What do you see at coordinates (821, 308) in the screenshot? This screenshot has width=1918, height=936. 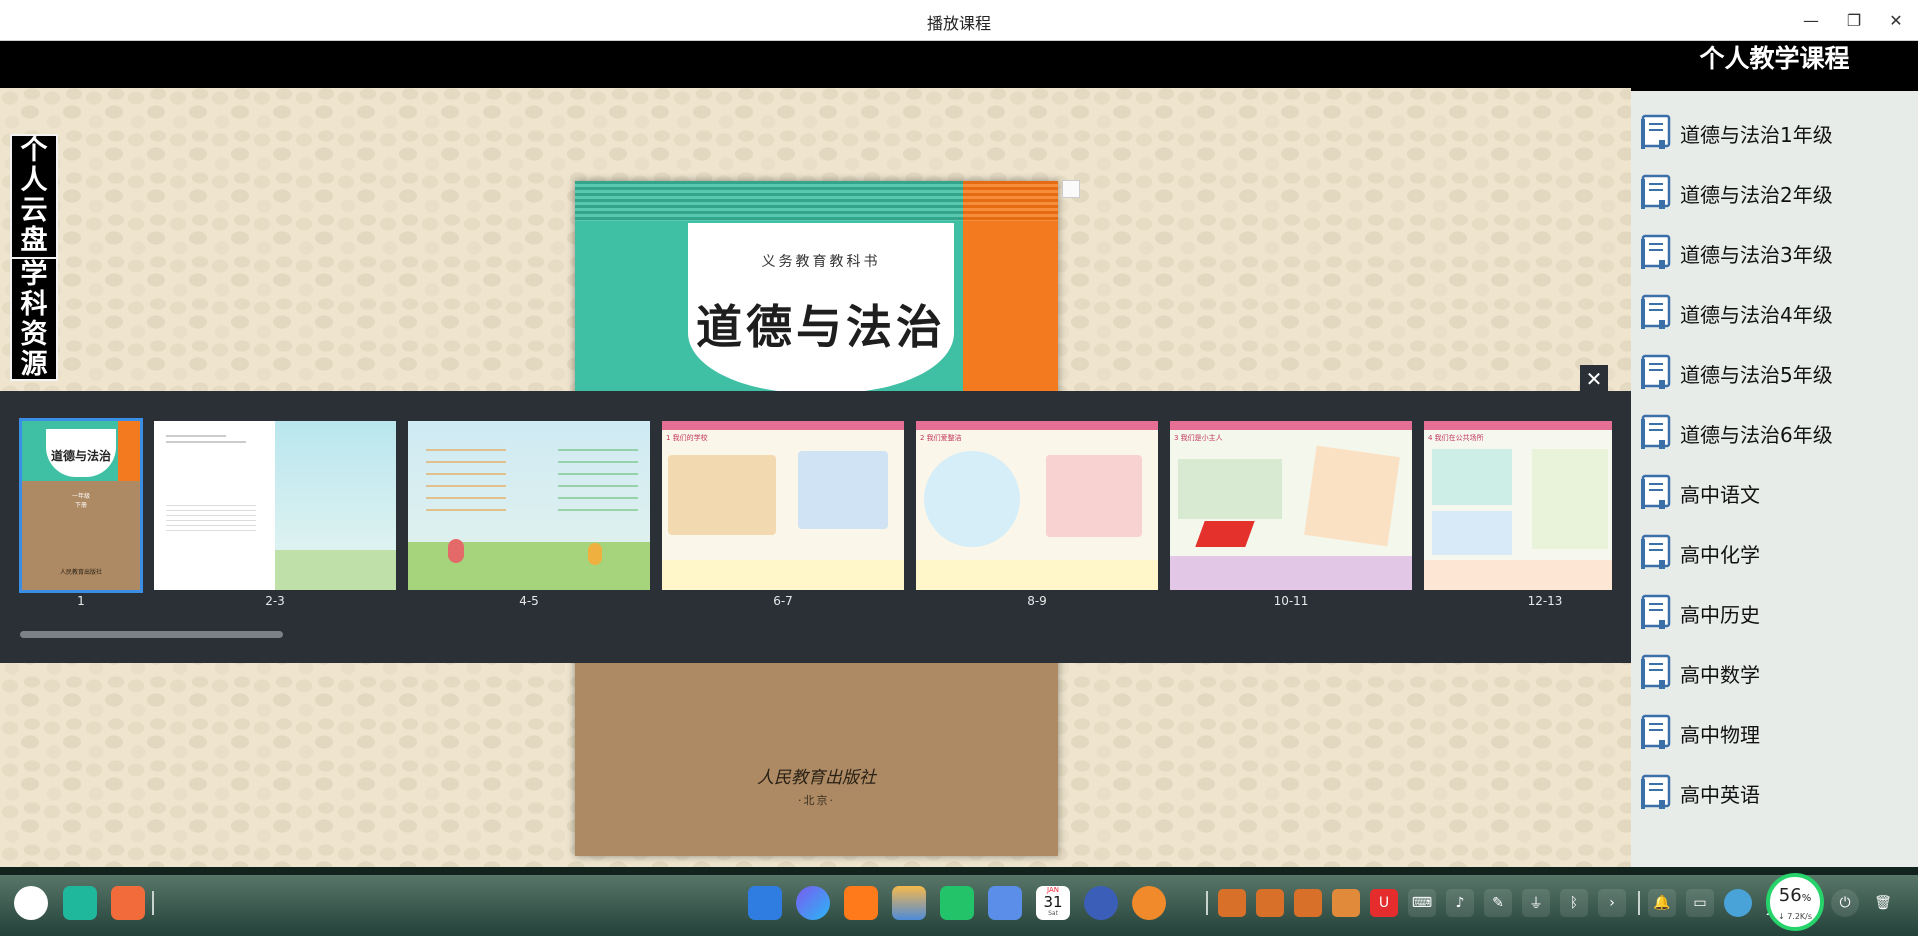 I see `cover-title-card: 义务教育教科书 道德与法治` at bounding box center [821, 308].